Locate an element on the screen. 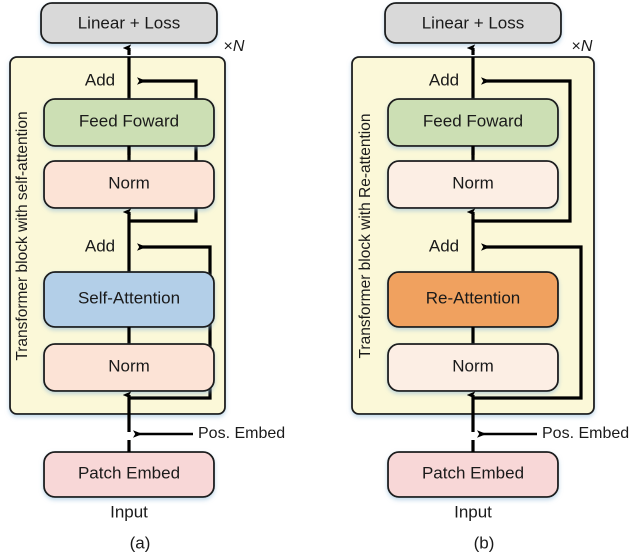  a-patch-embed-box: Patch Embed is located at coordinates (129, 474).